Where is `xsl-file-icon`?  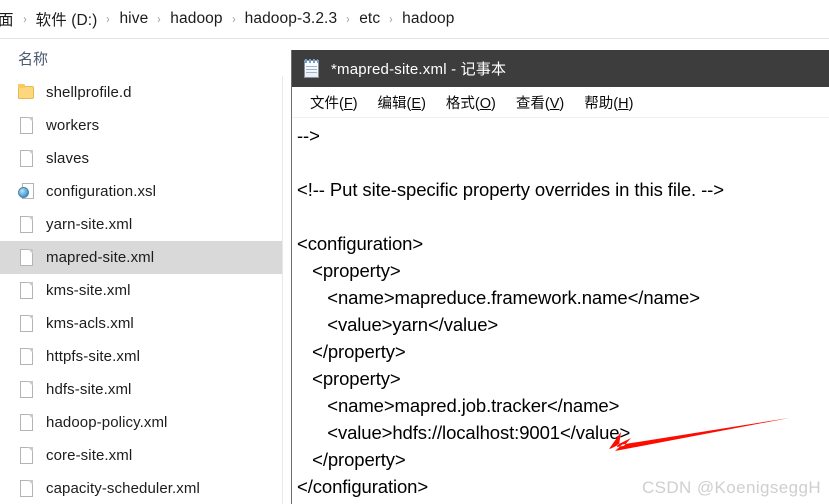
xsl-file-icon is located at coordinates (26, 191).